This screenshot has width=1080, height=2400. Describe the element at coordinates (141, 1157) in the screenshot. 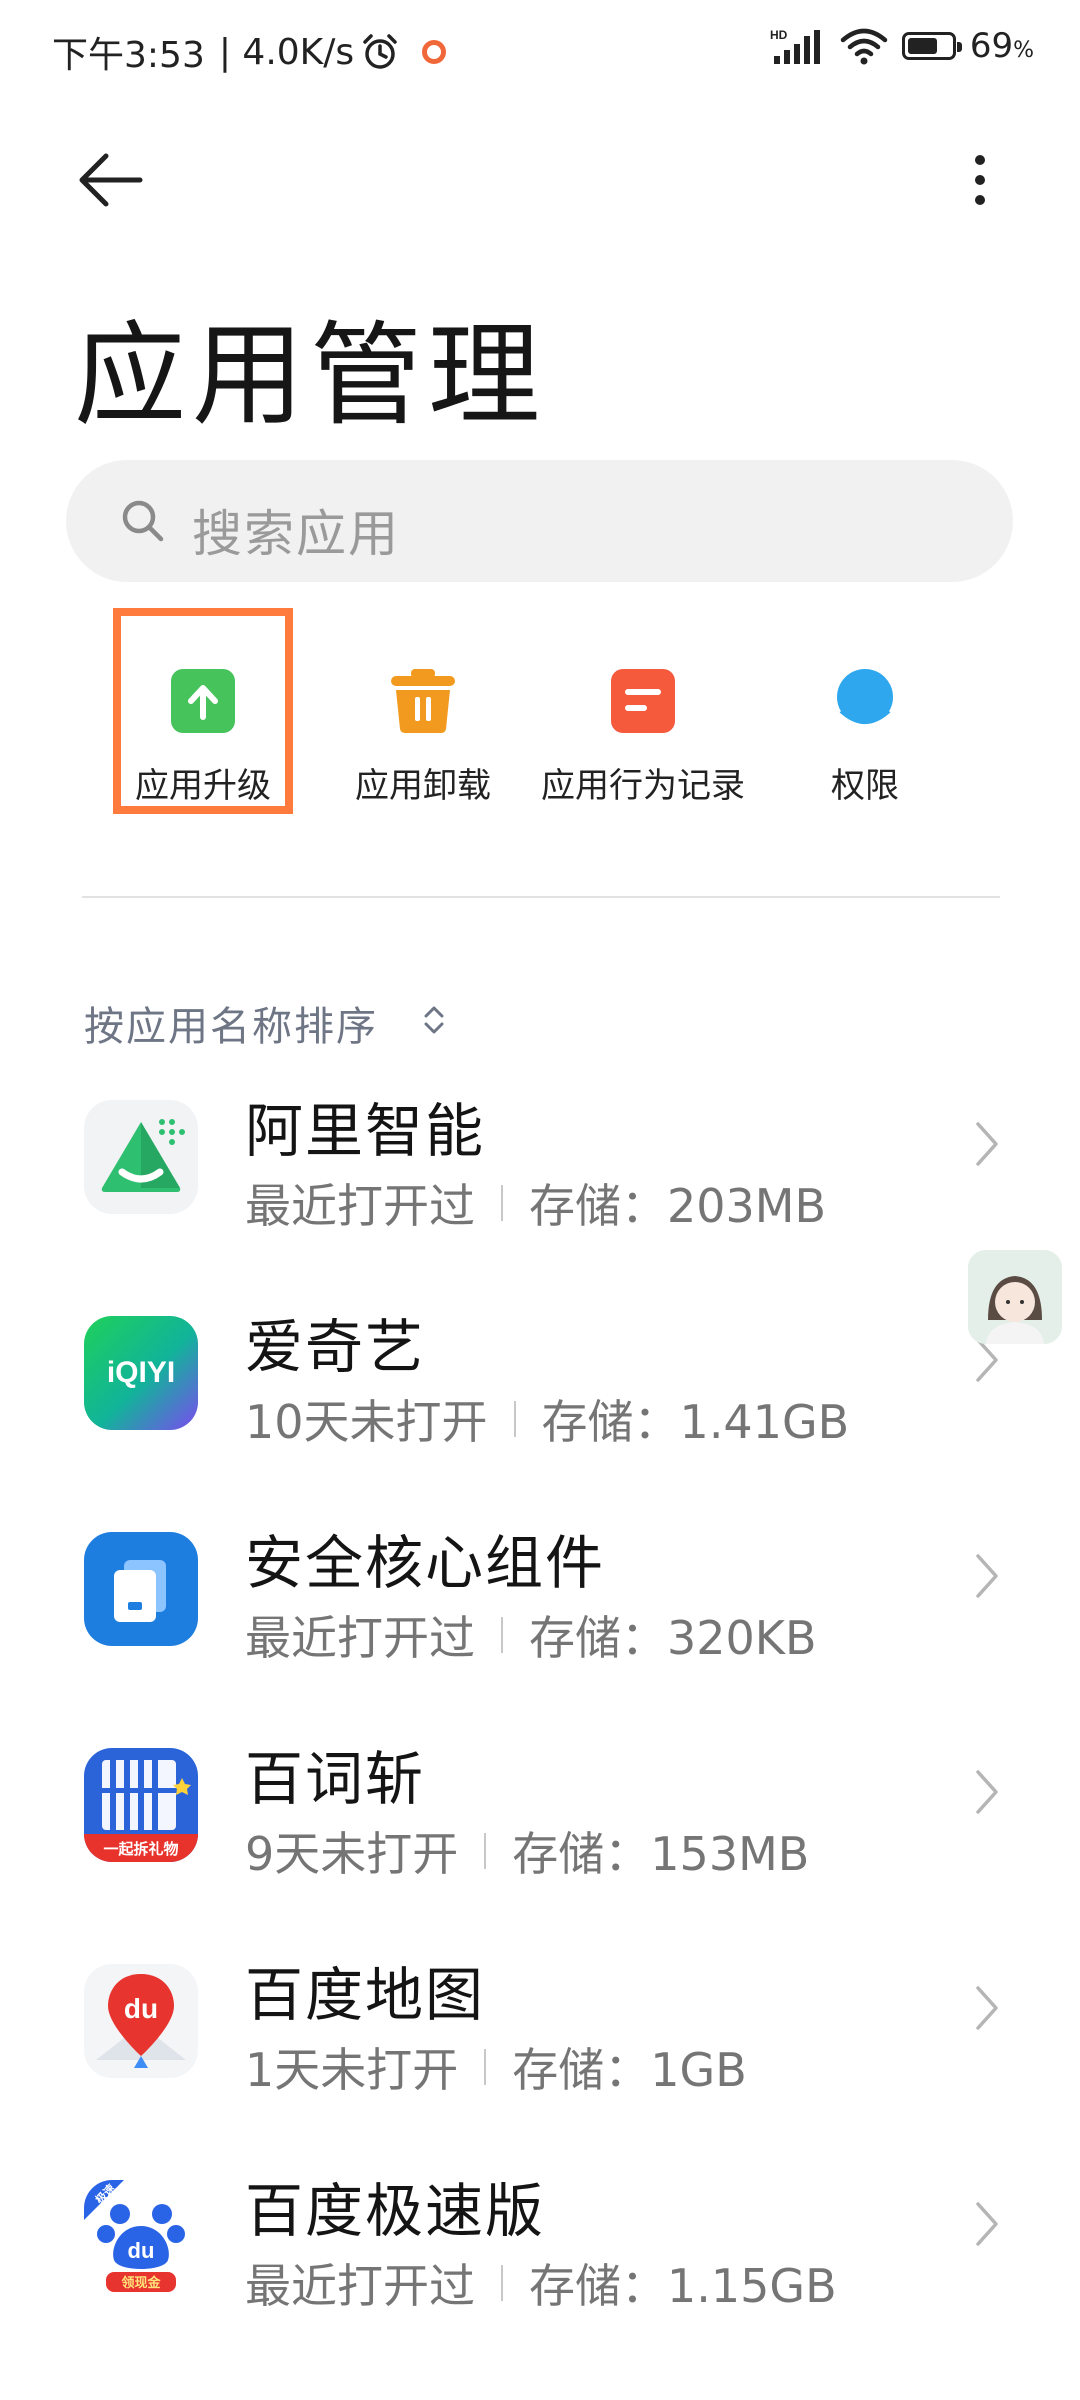

I see `ali-smart-app-icon` at that location.